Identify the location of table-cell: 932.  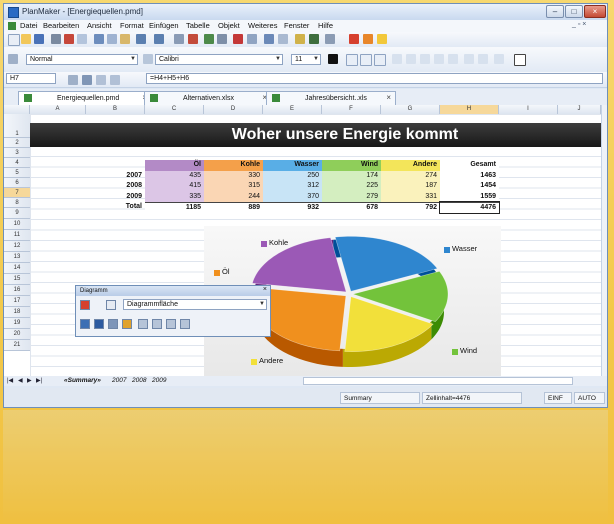
(292, 207).